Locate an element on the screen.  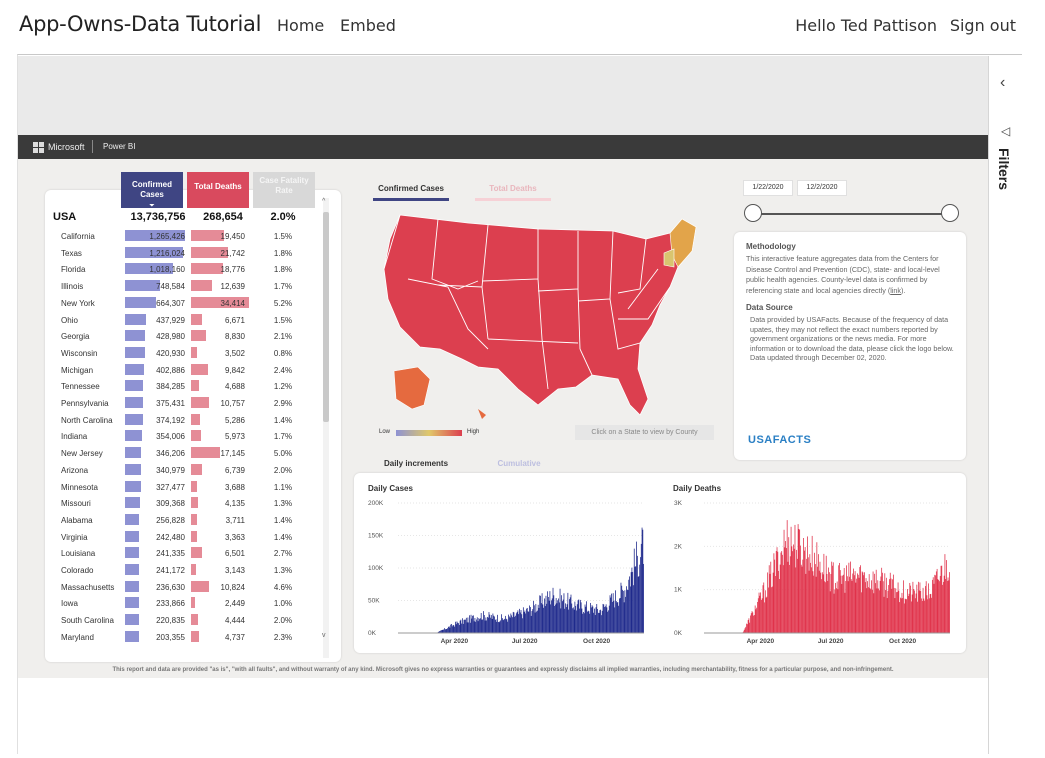
rate-value: 2.1% is located at coordinates (283, 337).